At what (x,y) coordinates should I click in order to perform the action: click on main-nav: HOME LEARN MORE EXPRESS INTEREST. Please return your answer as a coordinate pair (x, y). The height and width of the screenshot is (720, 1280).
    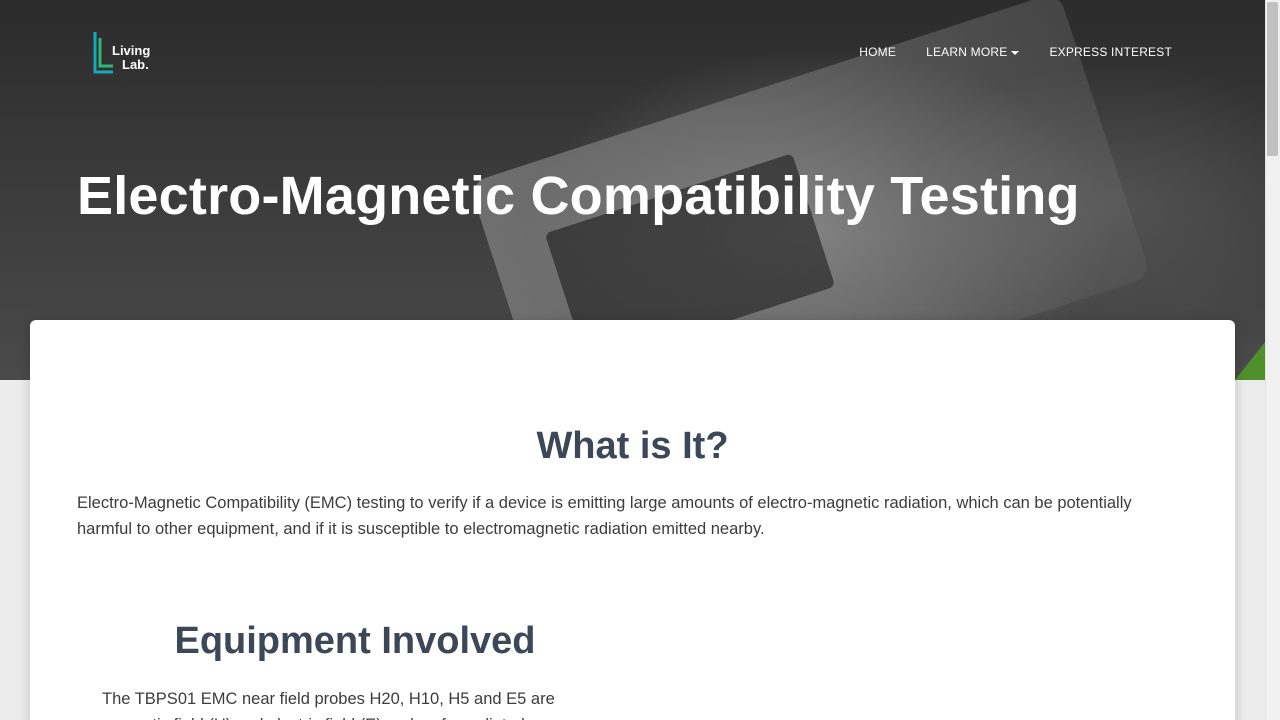
    Looking at the image, I should click on (1015, 52).